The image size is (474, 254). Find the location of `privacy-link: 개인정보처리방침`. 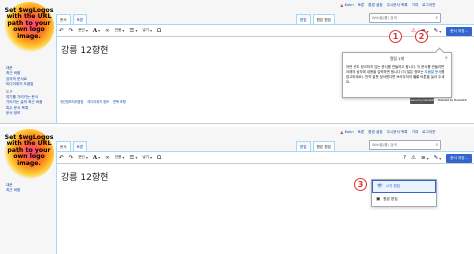

privacy-link: 개인정보처리방침 is located at coordinates (71, 101).